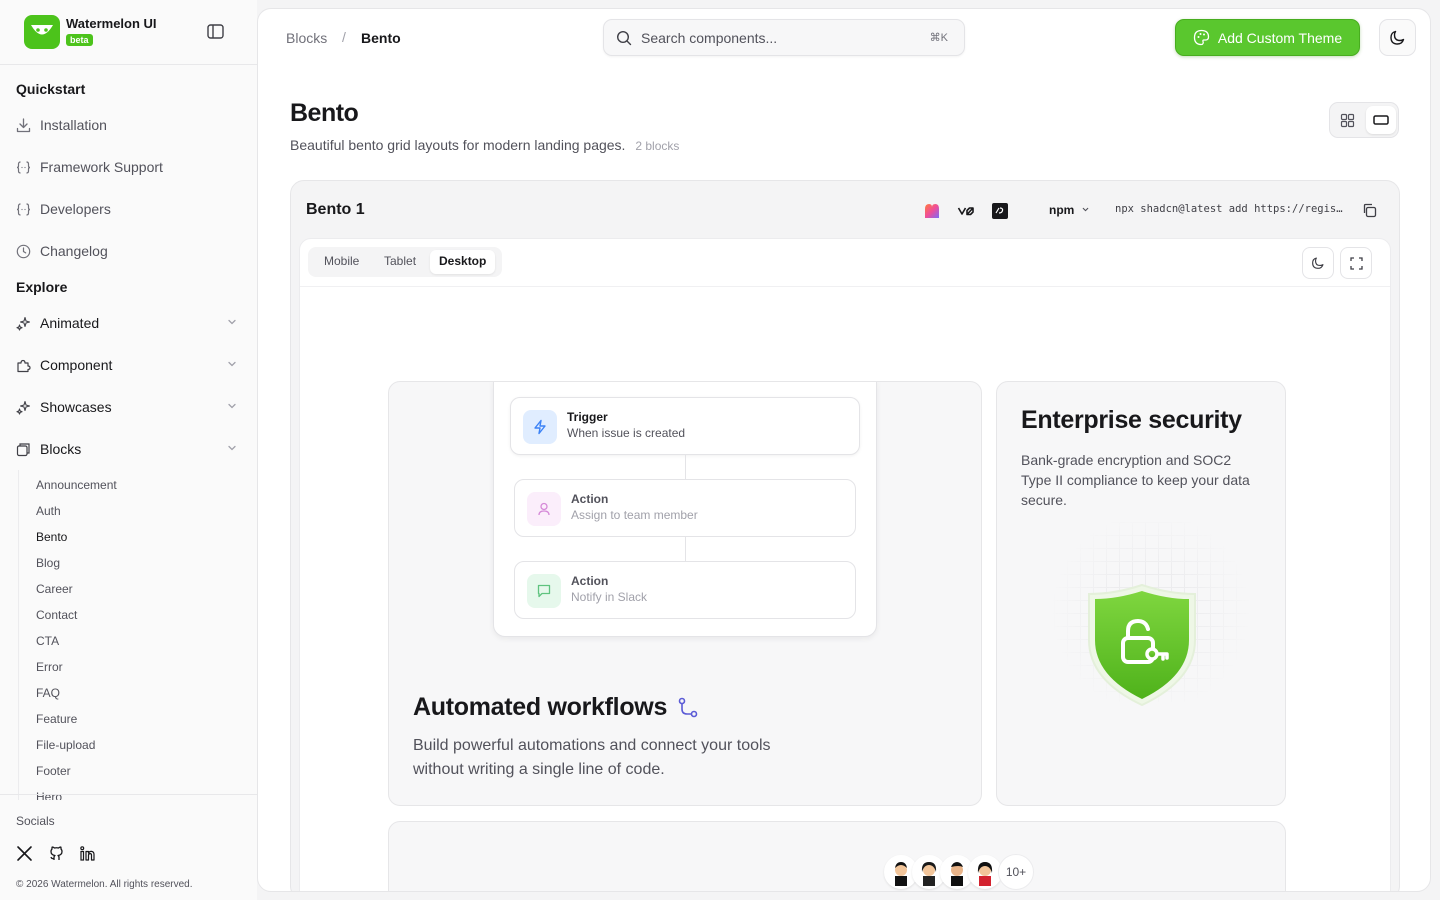 The width and height of the screenshot is (1440, 900). I want to click on submenu-item-file-upload: File-upload, so click(65, 745).